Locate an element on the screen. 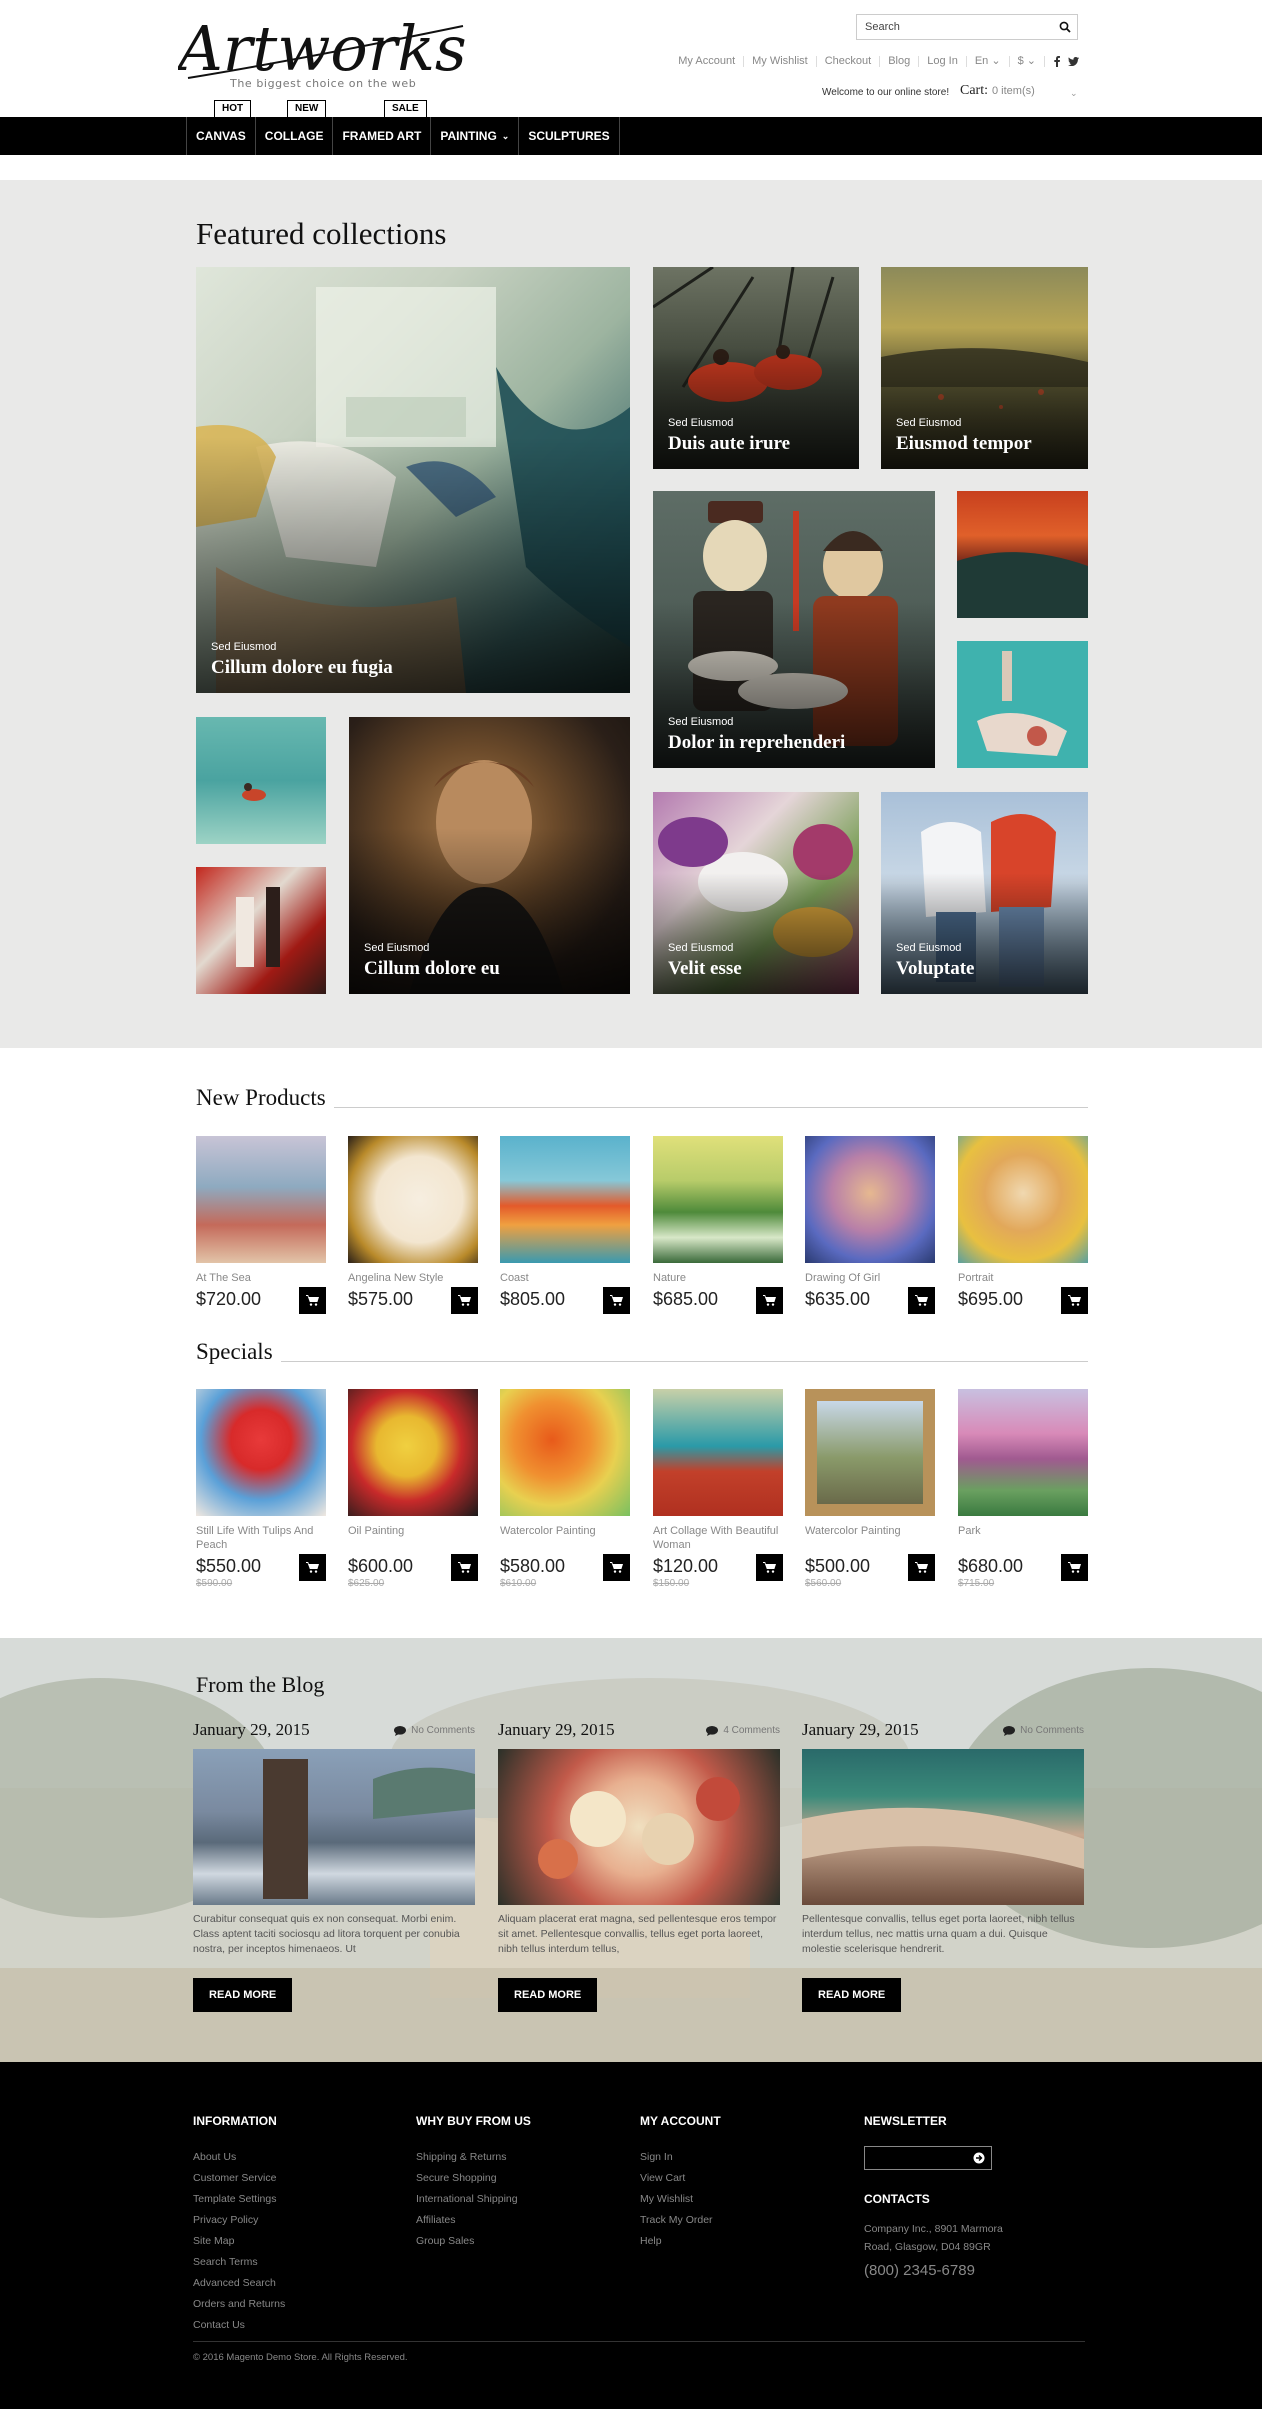 The image size is (1262, 2409). tile-subtitle: Sed Eiusmod is located at coordinates (929, 423).